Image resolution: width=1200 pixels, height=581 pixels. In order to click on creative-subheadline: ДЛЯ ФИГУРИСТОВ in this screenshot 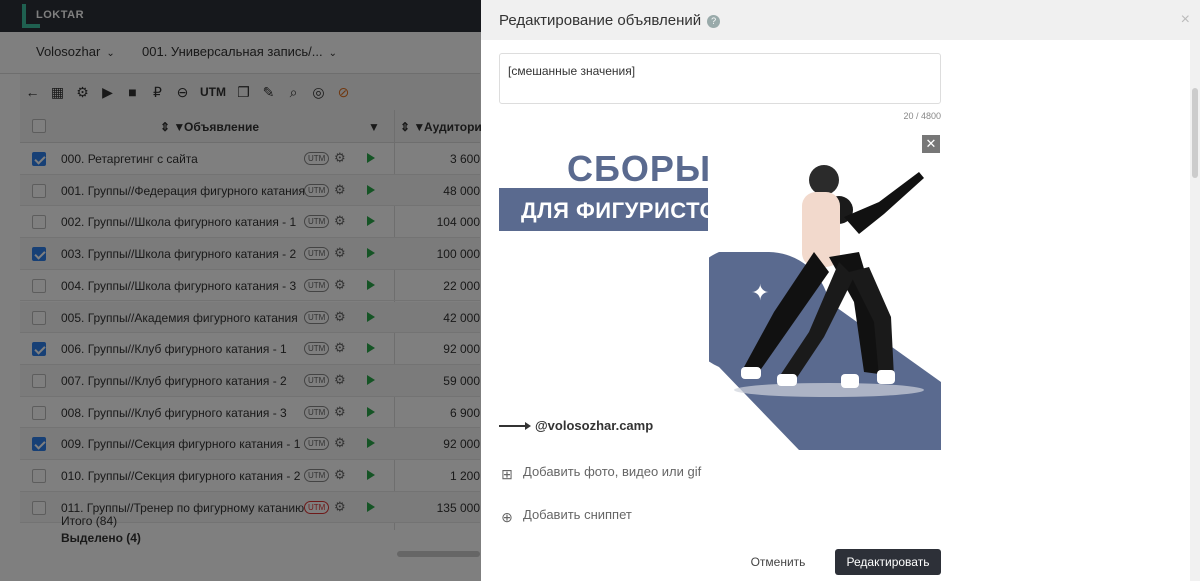, I will do `click(627, 210)`.